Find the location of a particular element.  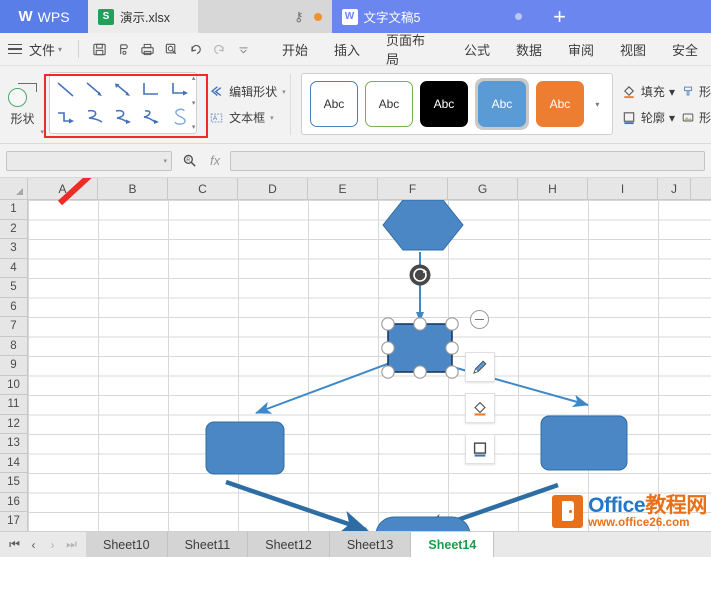

row-header-15: 15 is located at coordinates (13, 483).